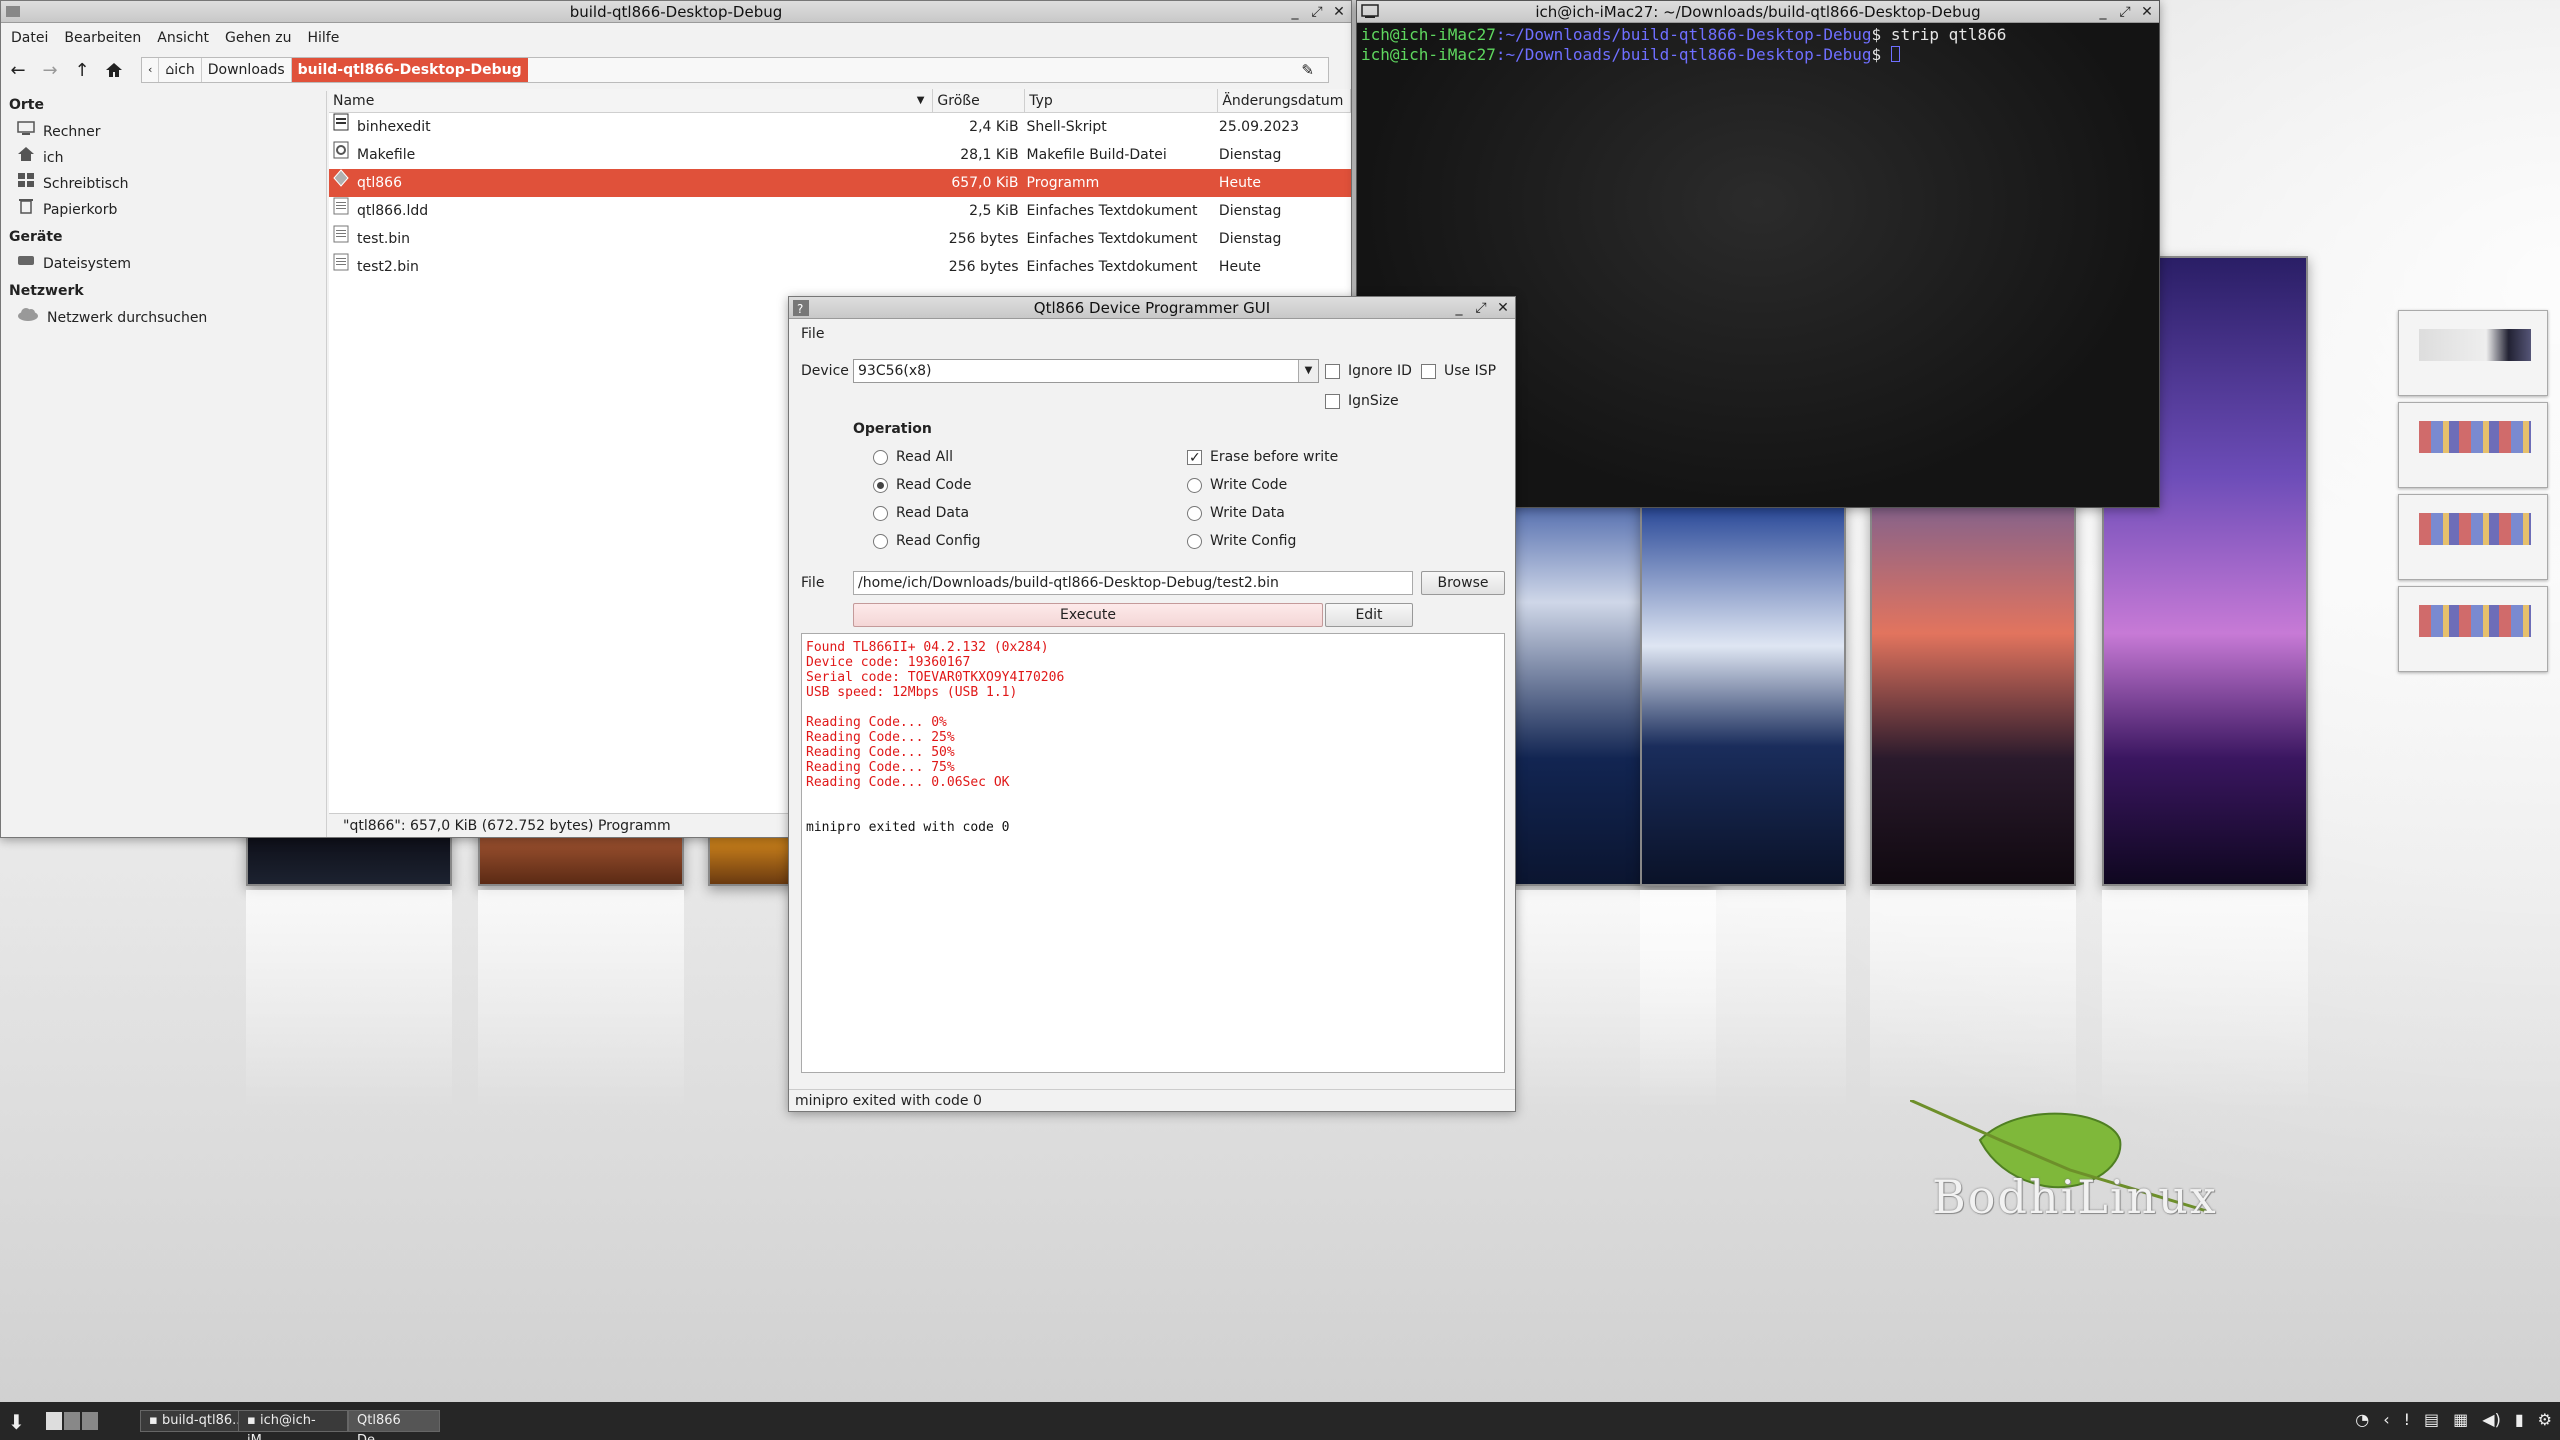 This screenshot has height=1440, width=2560. What do you see at coordinates (812, 334) in the screenshot?
I see `menu-file: File` at bounding box center [812, 334].